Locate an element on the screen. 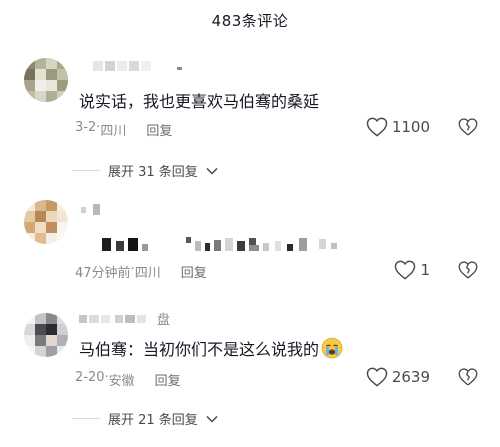 Image resolution: width=500 pixels, height=447 pixels. expand-replies-button: 展开 21 条回复 is located at coordinates (145, 418).